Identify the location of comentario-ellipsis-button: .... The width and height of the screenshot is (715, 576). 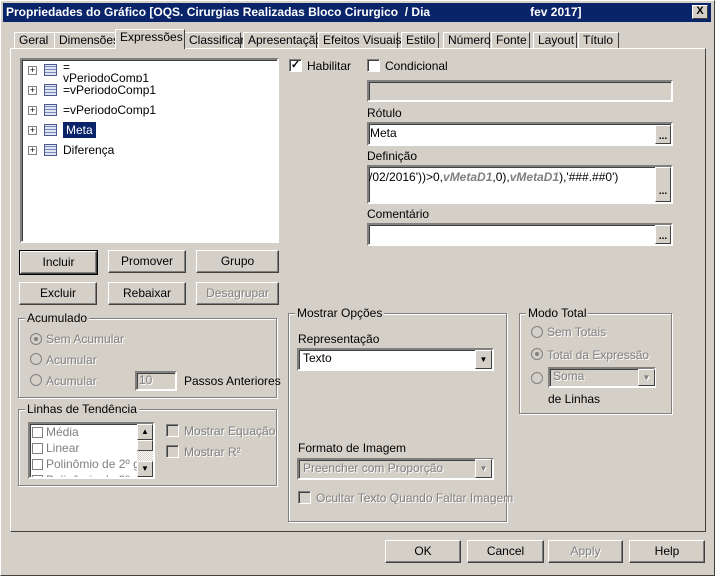
(663, 234).